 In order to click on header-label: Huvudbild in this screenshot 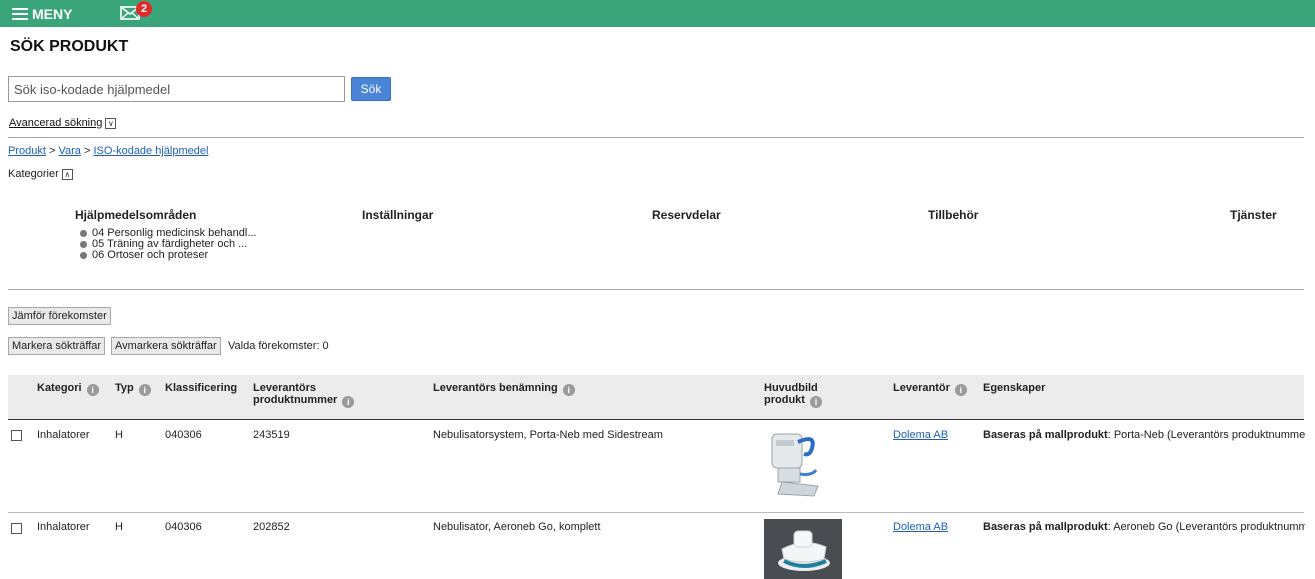, I will do `click(791, 388)`.